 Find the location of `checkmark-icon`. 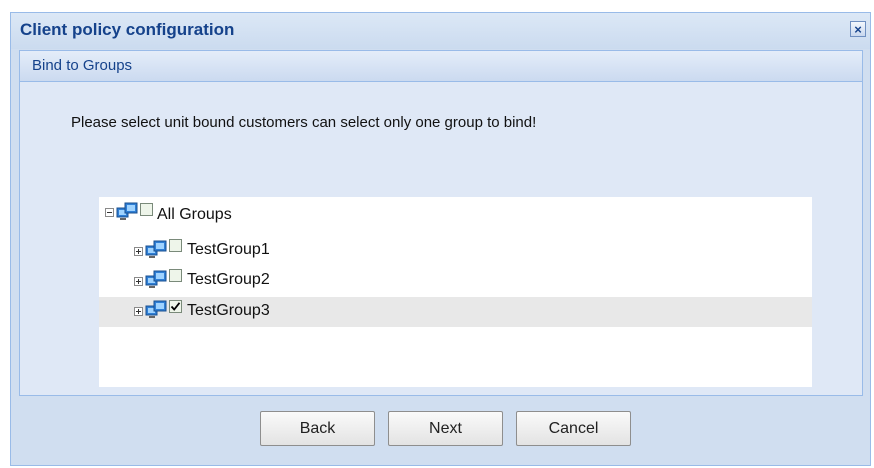

checkmark-icon is located at coordinates (175, 306).